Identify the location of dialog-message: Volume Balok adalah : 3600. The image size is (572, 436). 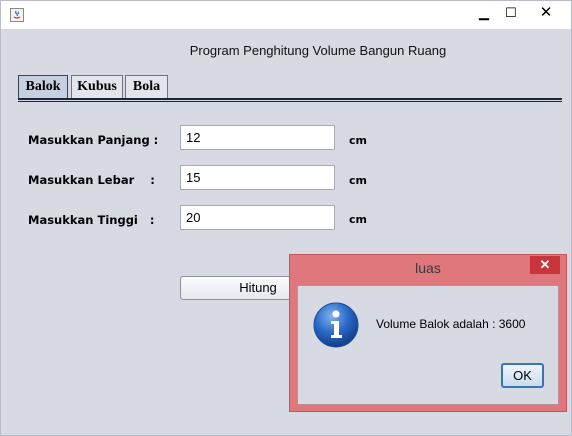
(451, 324).